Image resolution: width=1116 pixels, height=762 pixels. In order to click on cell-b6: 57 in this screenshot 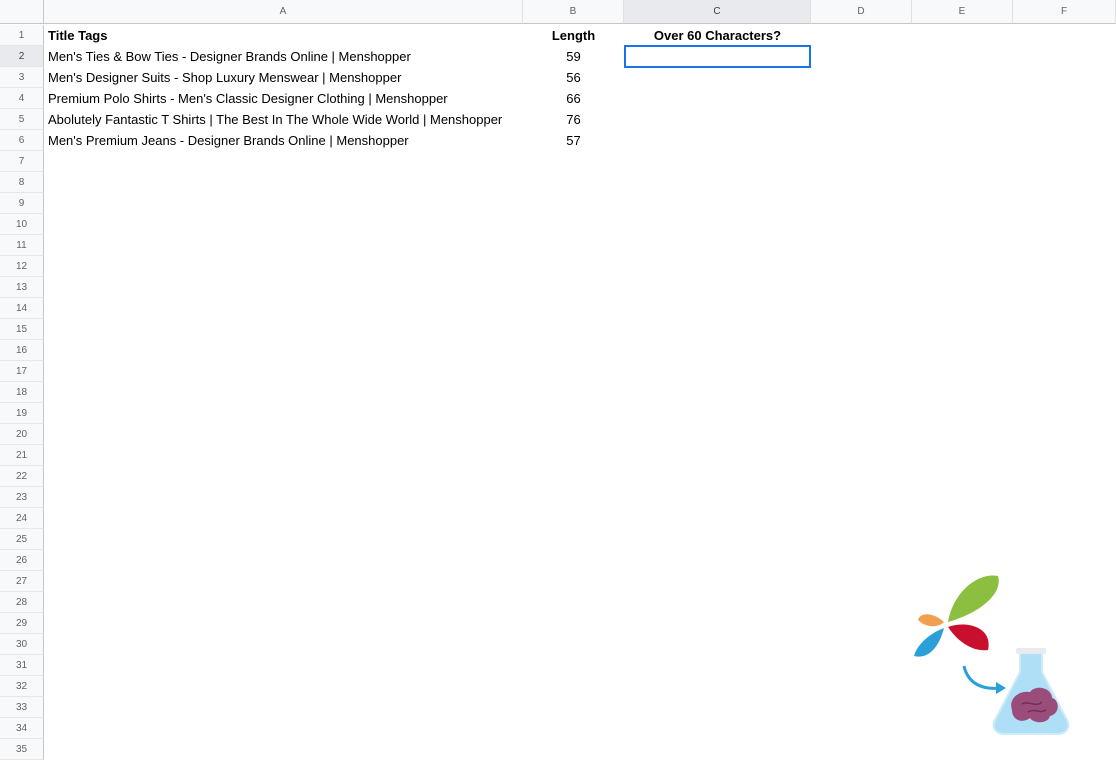, I will do `click(573, 140)`.